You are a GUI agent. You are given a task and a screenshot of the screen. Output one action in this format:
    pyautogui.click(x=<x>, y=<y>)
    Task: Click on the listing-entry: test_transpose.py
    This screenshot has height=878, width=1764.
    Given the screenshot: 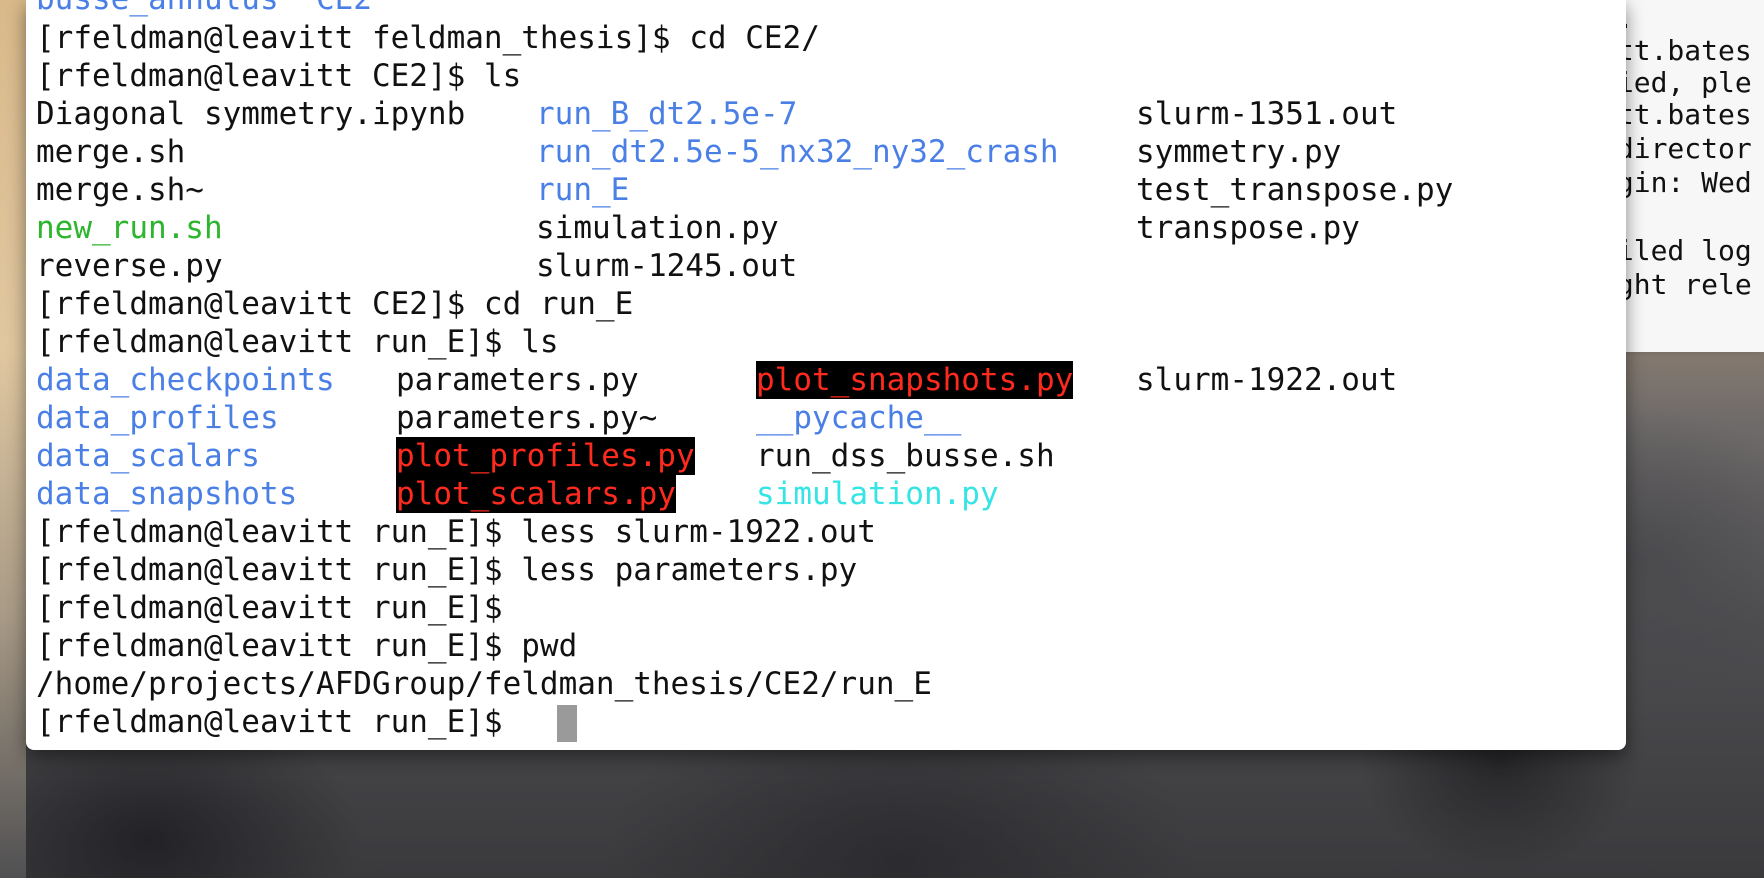 What is the action you would take?
    pyautogui.click(x=1295, y=190)
    